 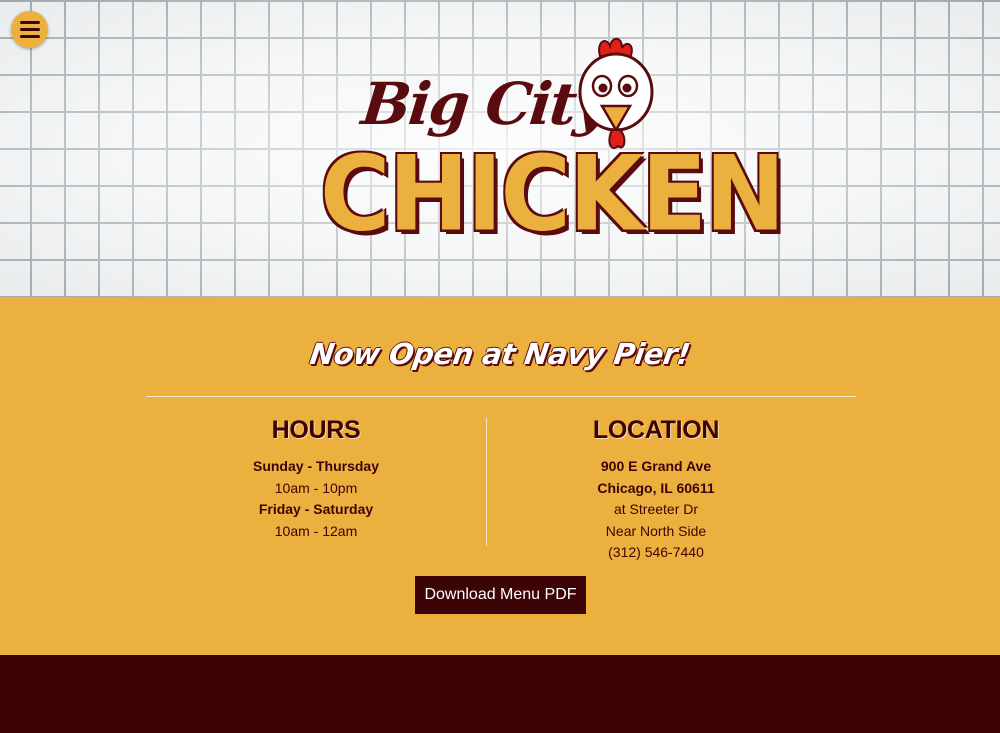 What do you see at coordinates (656, 553) in the screenshot?
I see `phone-number-link: (312) 546-7440` at bounding box center [656, 553].